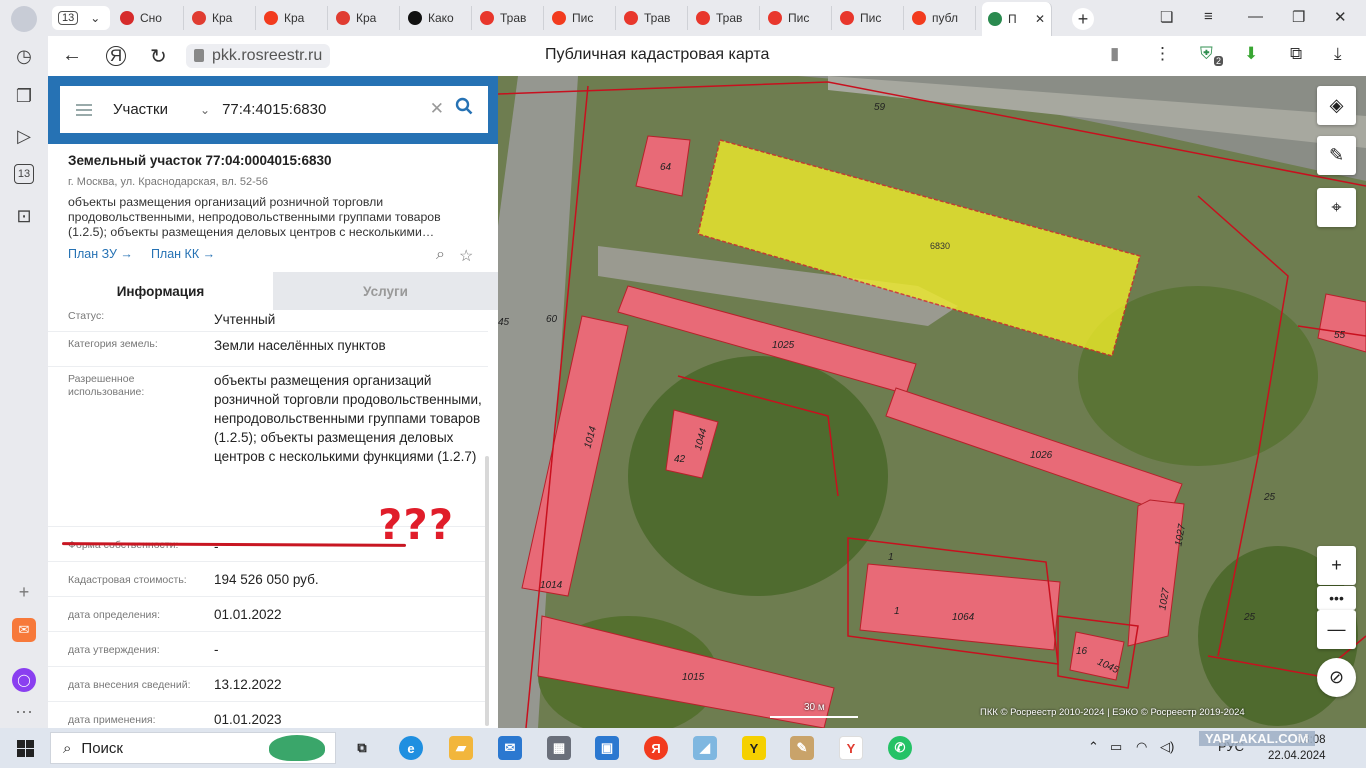 The width and height of the screenshot is (1366, 768). What do you see at coordinates (24, 174) in the screenshot?
I see `tabs-counter-icon: 13` at bounding box center [24, 174].